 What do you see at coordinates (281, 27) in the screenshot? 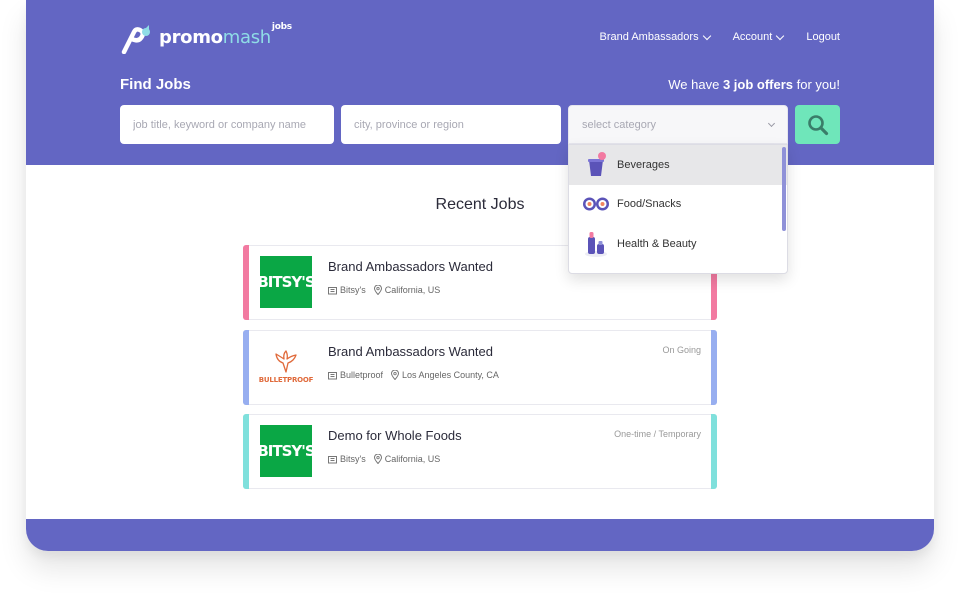
I see `logo-jobs-text: jobs` at bounding box center [281, 27].